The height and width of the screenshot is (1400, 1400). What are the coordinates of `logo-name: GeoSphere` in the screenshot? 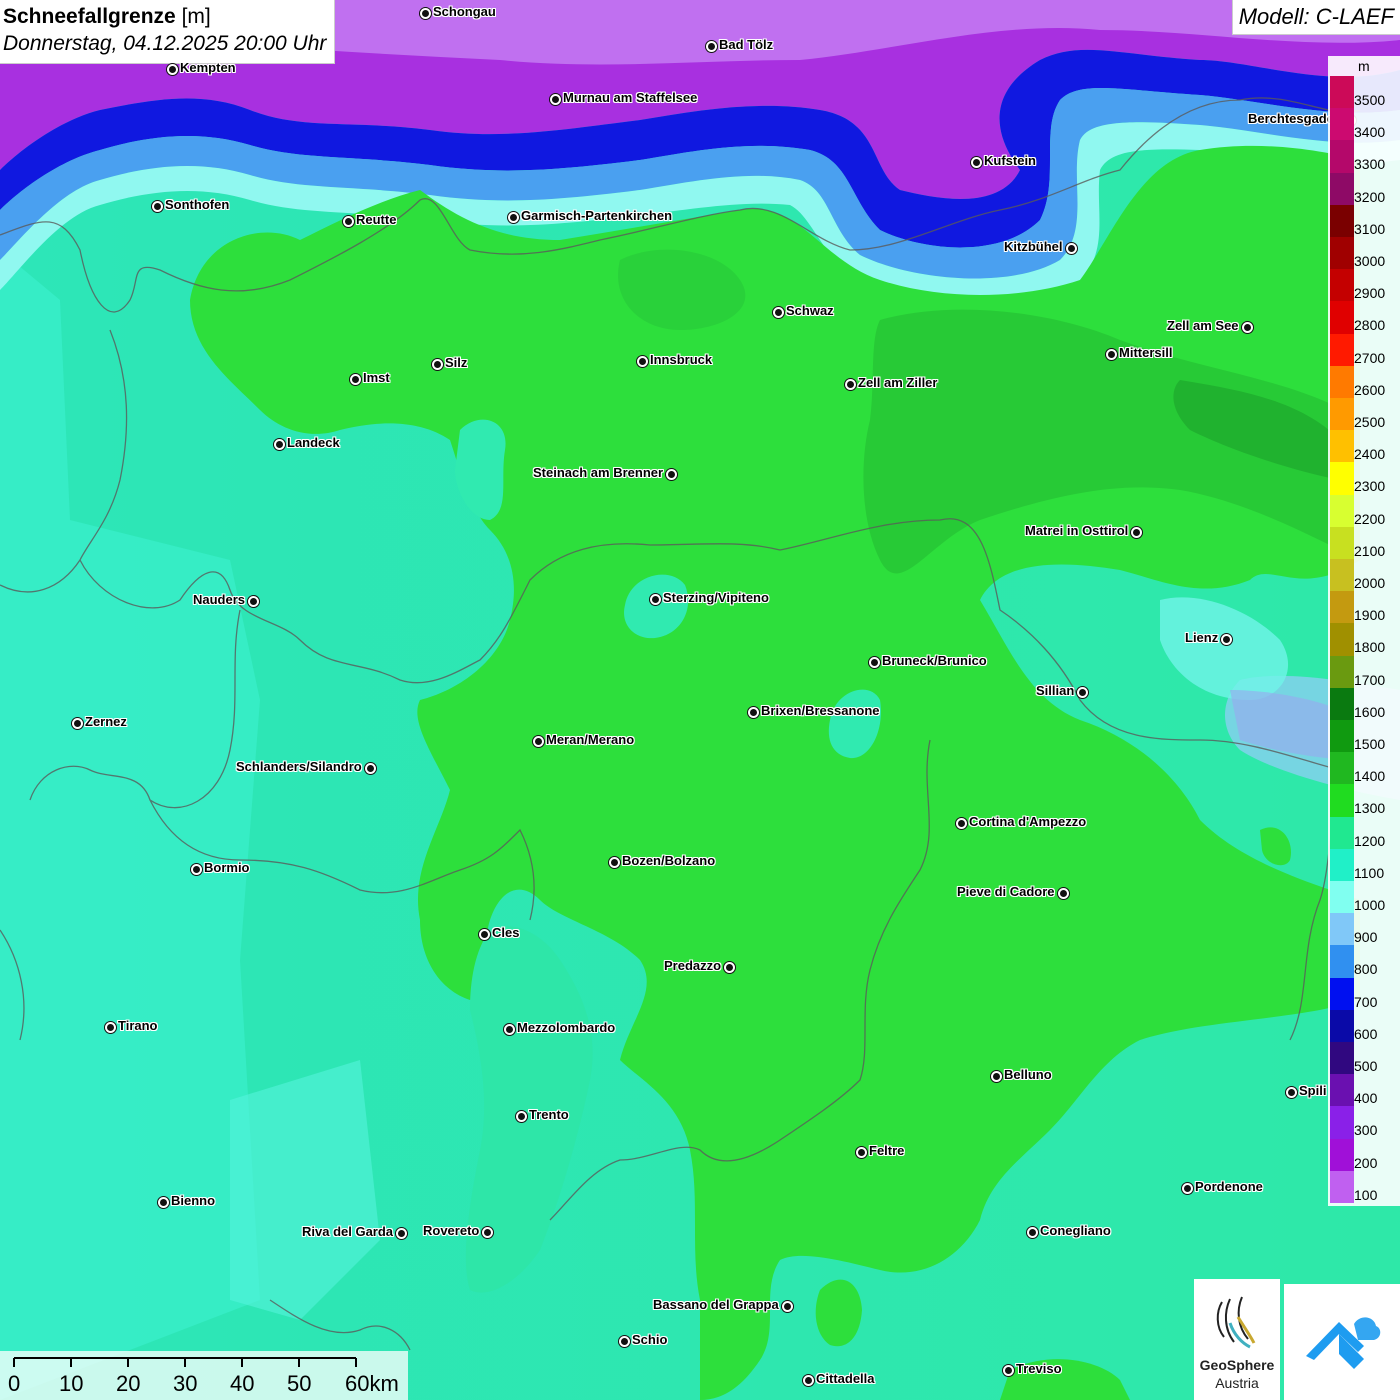 It's located at (1237, 1365).